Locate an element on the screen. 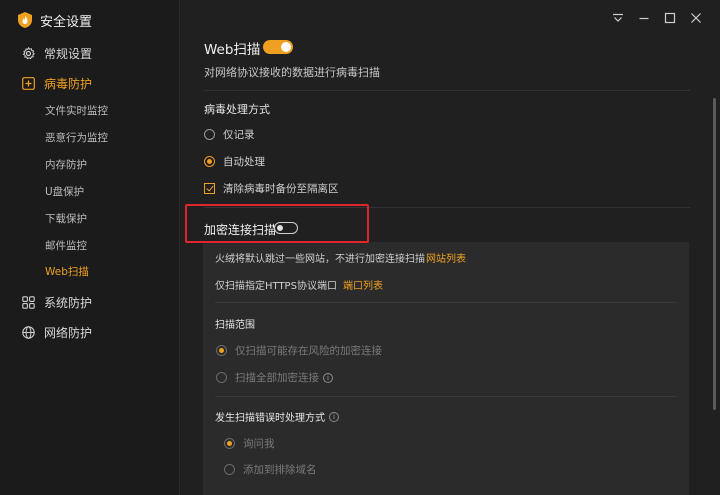  radio-label: 仅扫描可能存在风险的加密连接 is located at coordinates (308, 351).